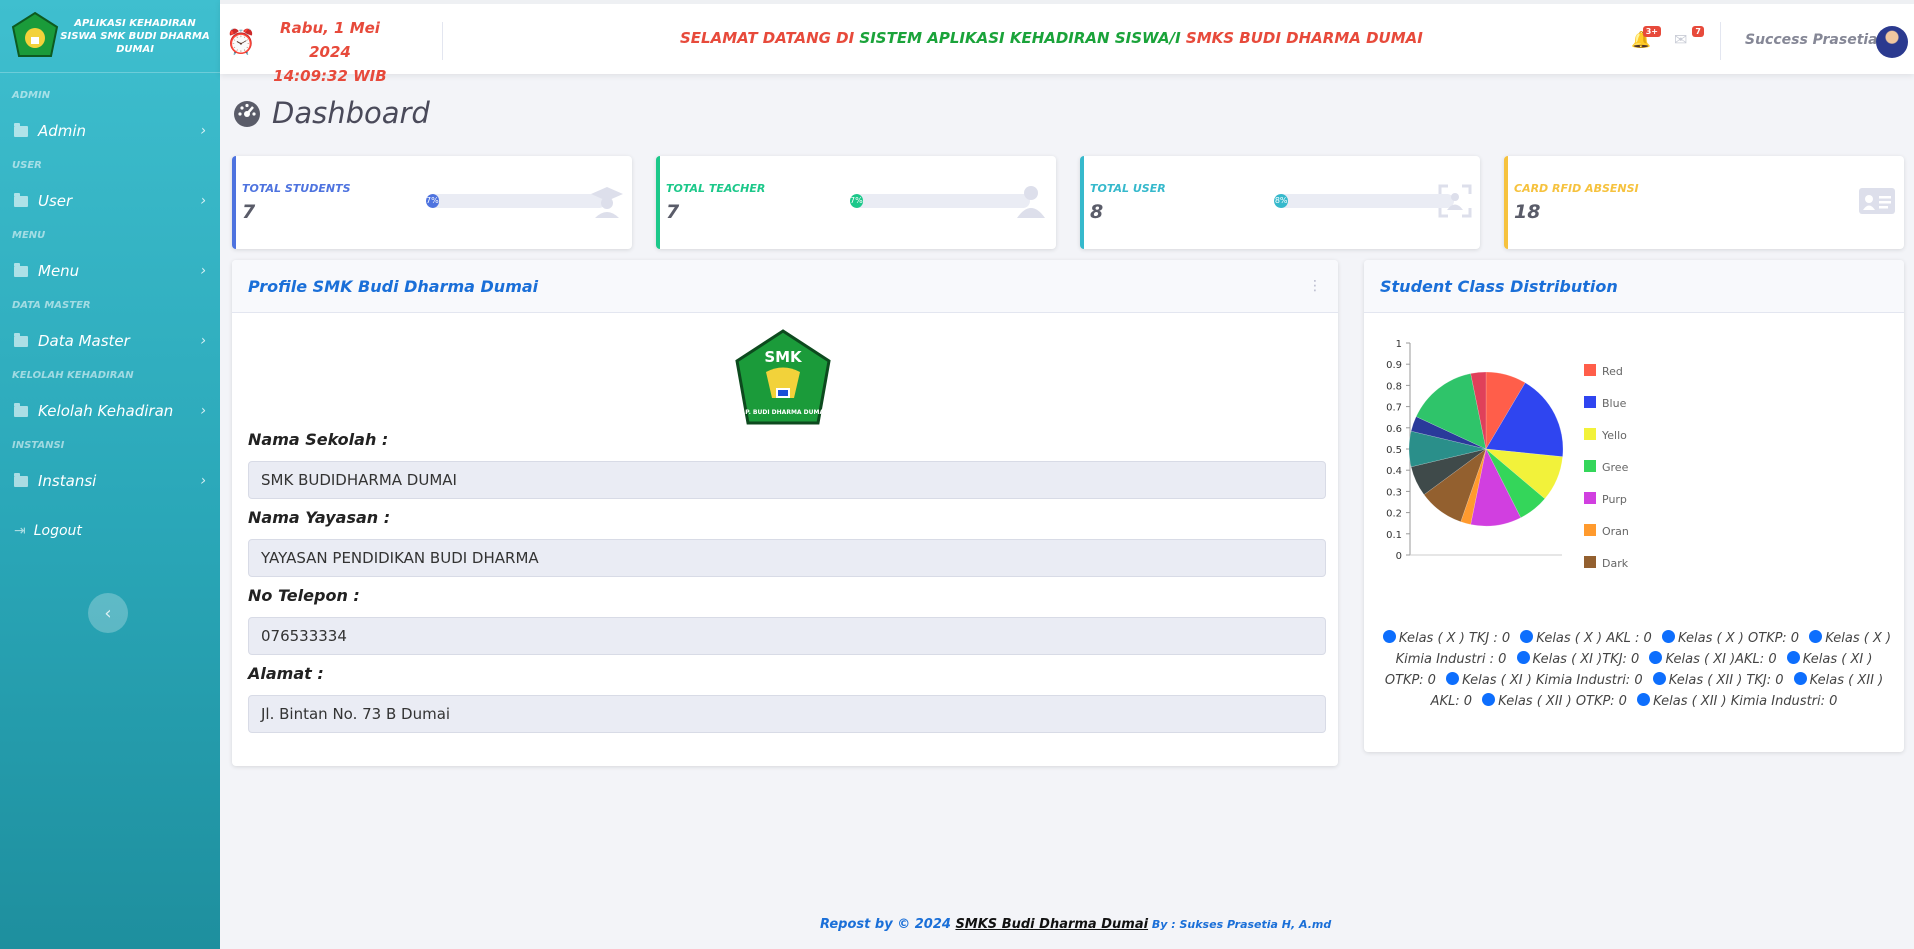  What do you see at coordinates (330, 76) in the screenshot?
I see `current-time: 14:09:32 WIB` at bounding box center [330, 76].